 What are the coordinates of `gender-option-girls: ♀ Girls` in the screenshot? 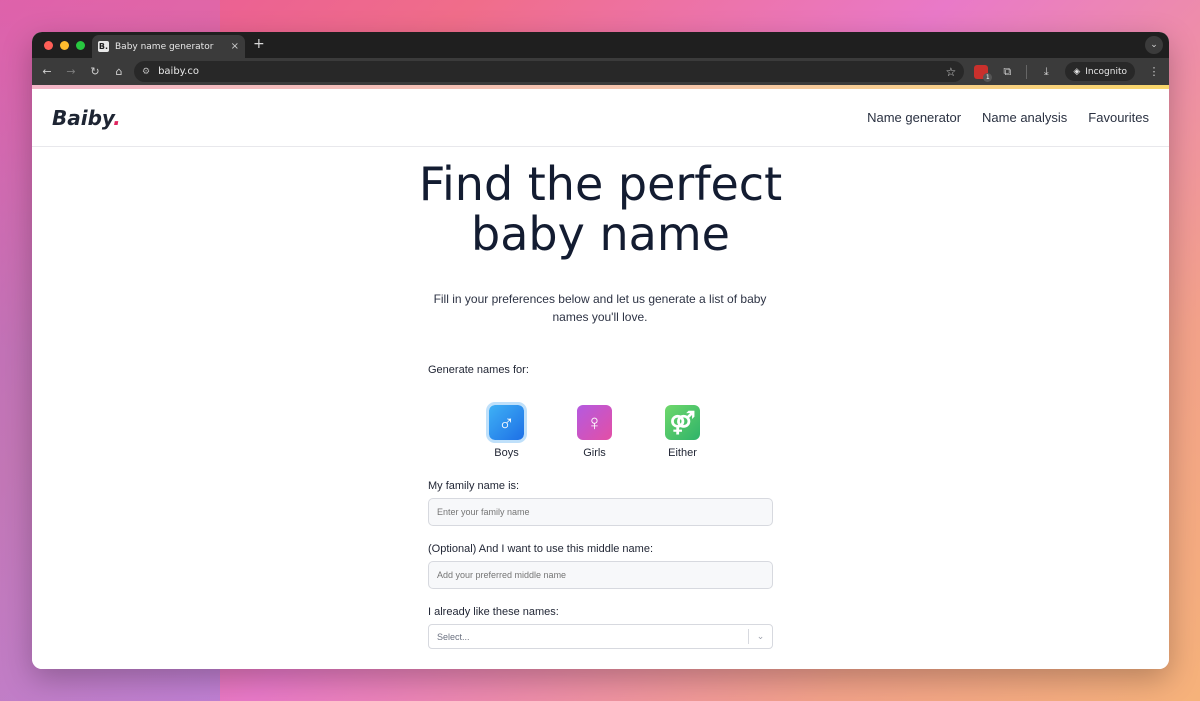 It's located at (595, 432).